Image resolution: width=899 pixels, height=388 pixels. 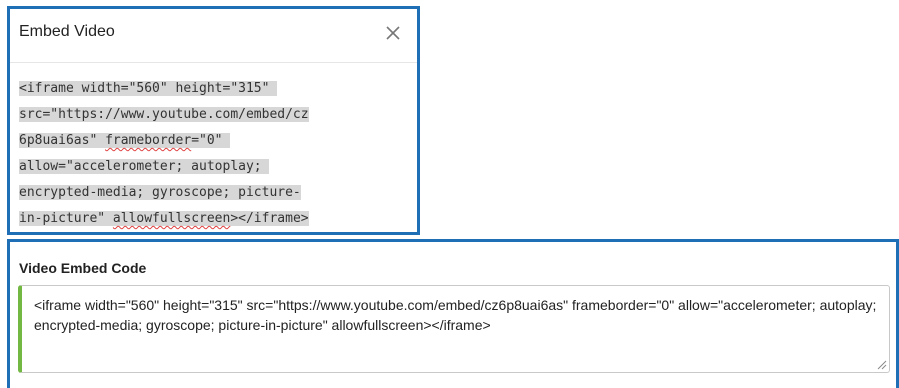 What do you see at coordinates (66, 218) in the screenshot?
I see `code-segment: in-picture"` at bounding box center [66, 218].